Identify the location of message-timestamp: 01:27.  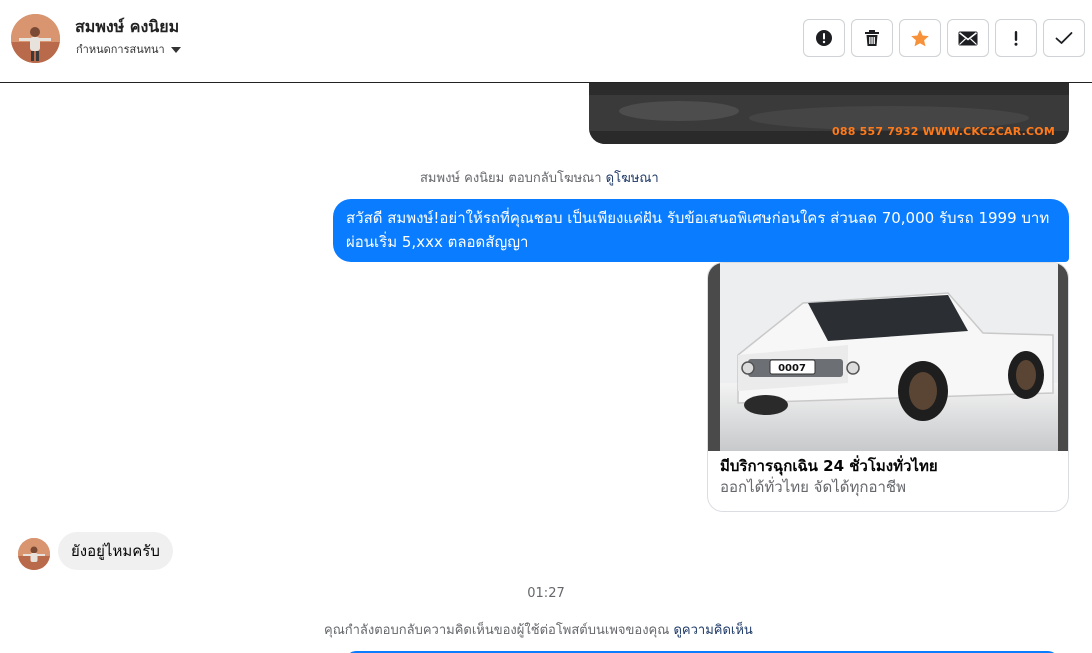
(546, 593).